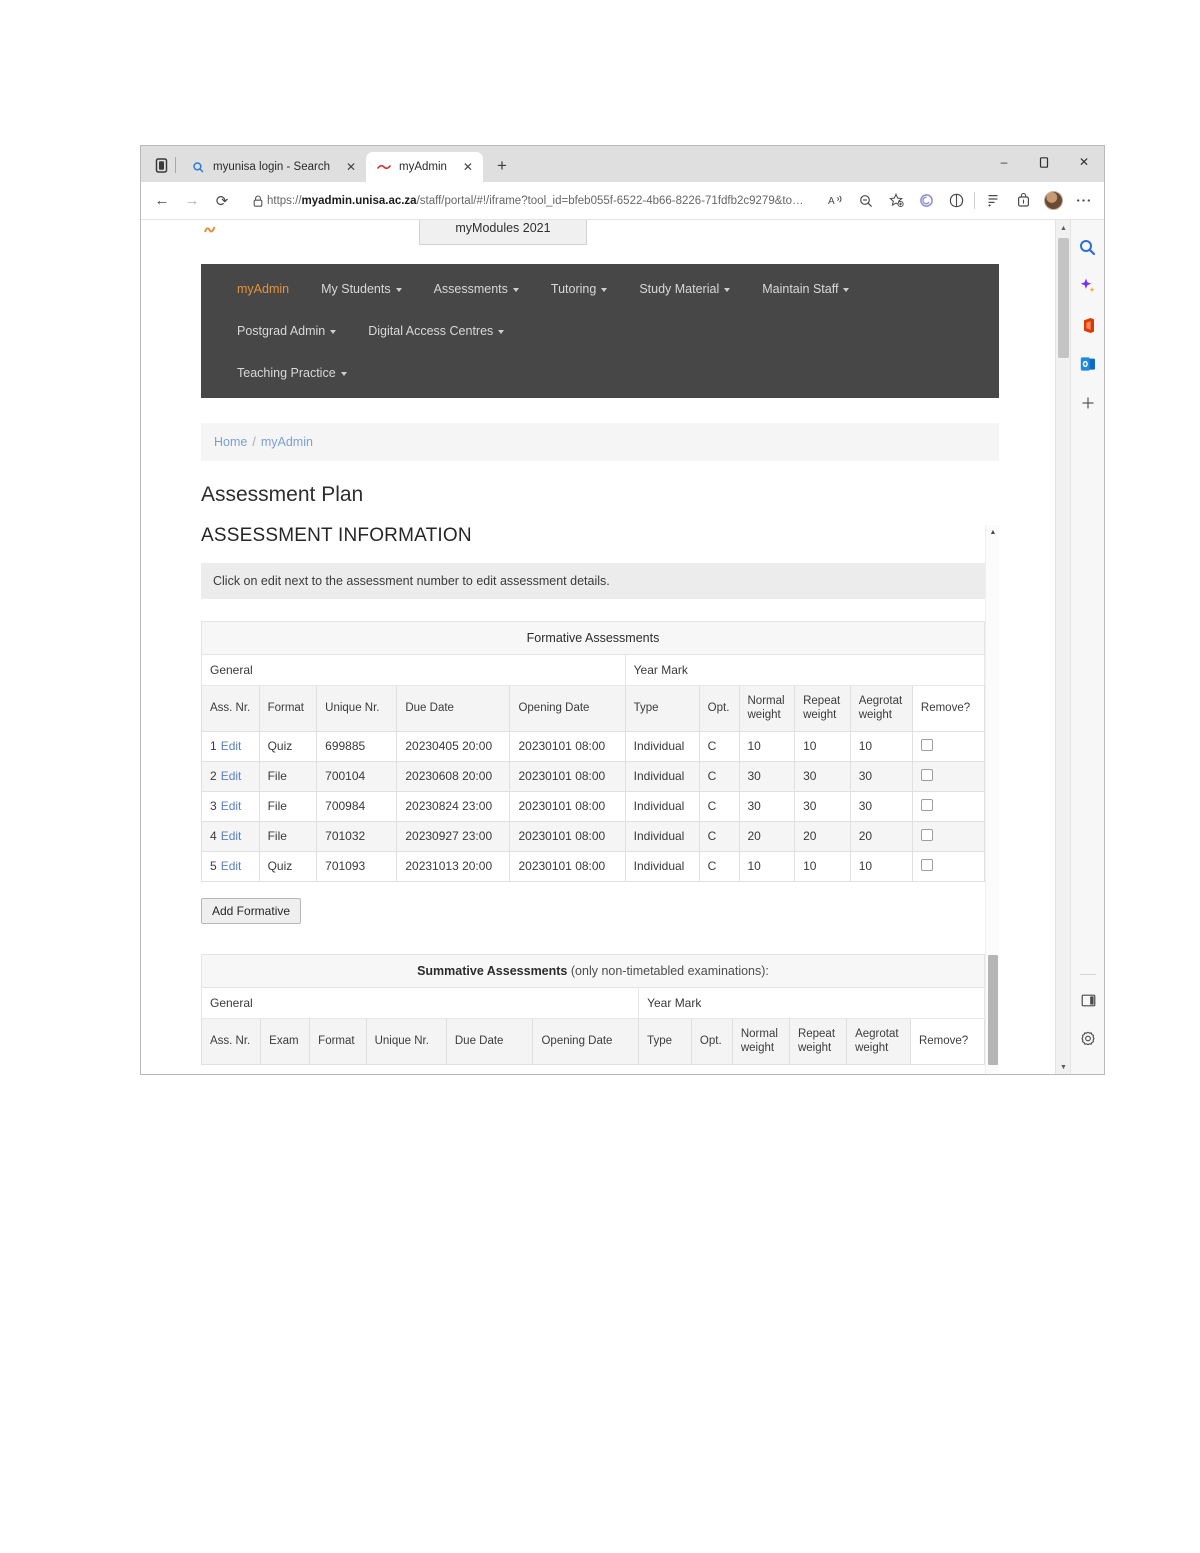 The image size is (1200, 1553). Describe the element at coordinates (662, 806) in the screenshot. I see `cell-type: Individual` at that location.